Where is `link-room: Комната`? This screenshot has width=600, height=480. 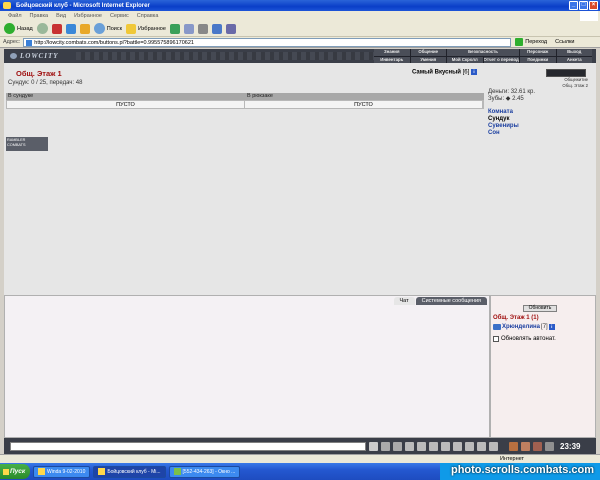 link-room: Комната is located at coordinates (503, 112).